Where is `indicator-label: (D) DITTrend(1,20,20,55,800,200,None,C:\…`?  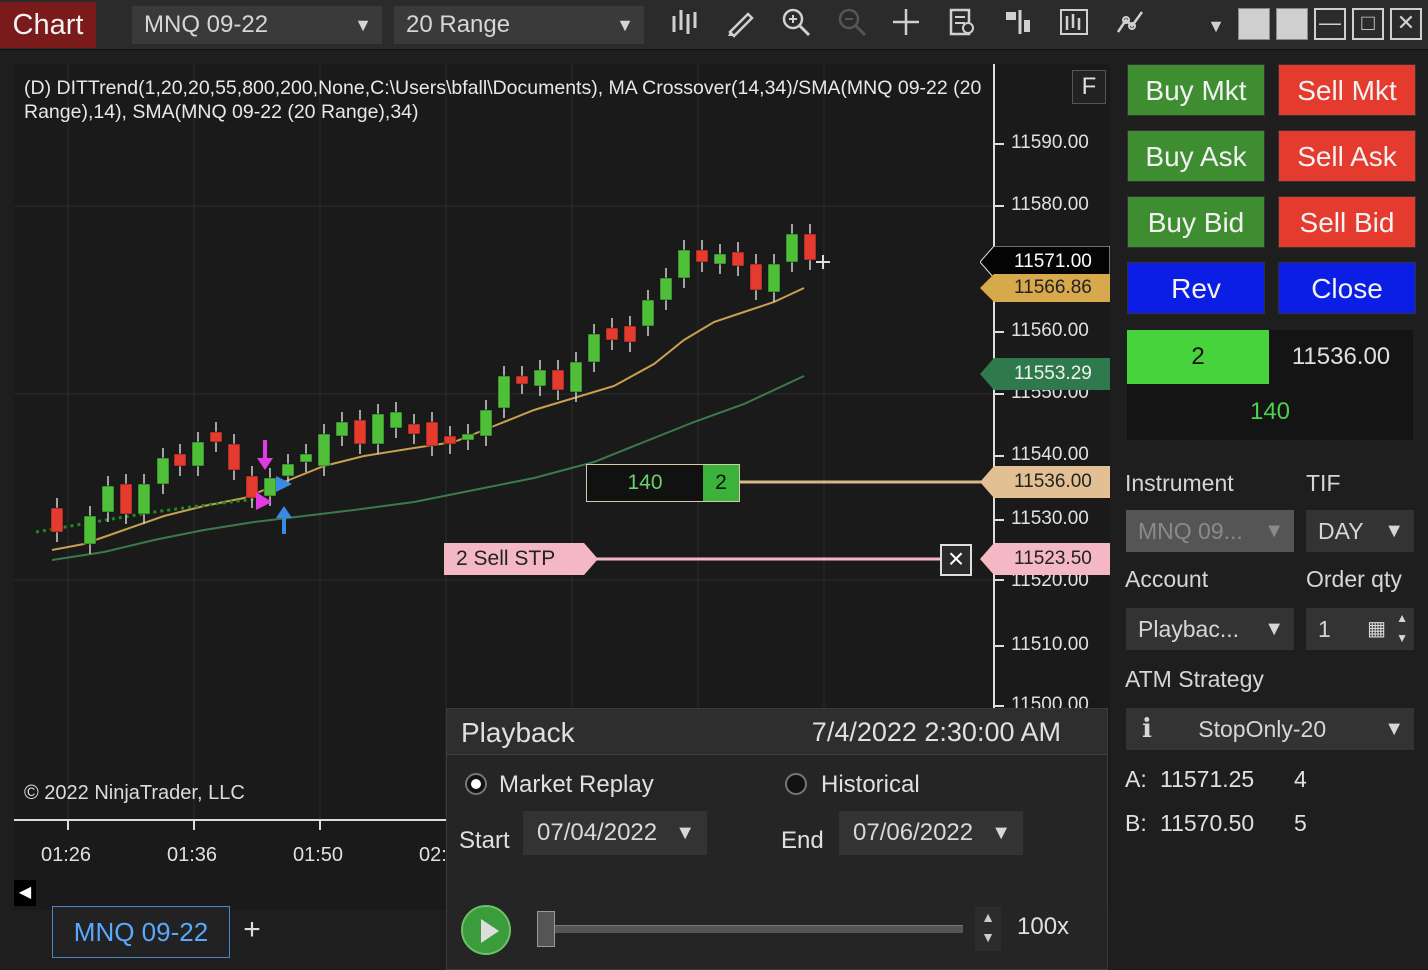
indicator-label: (D) DITTrend(1,20,20,55,800,200,None,C:\… is located at coordinates (503, 100).